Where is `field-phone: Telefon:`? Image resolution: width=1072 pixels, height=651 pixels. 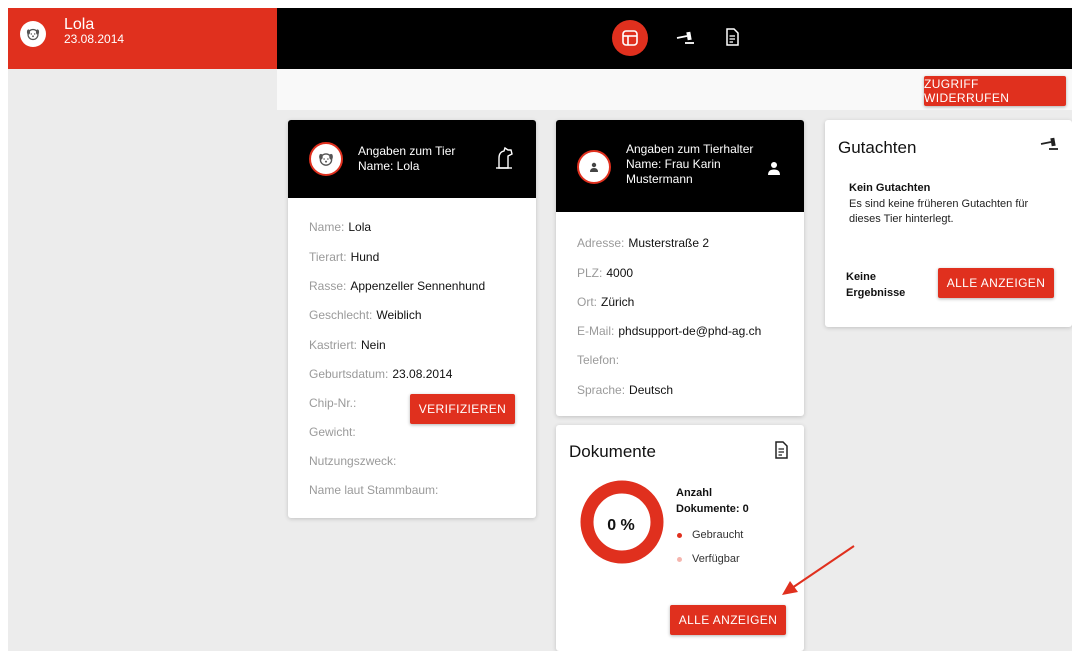
field-phone: Telefon: is located at coordinates (598, 360).